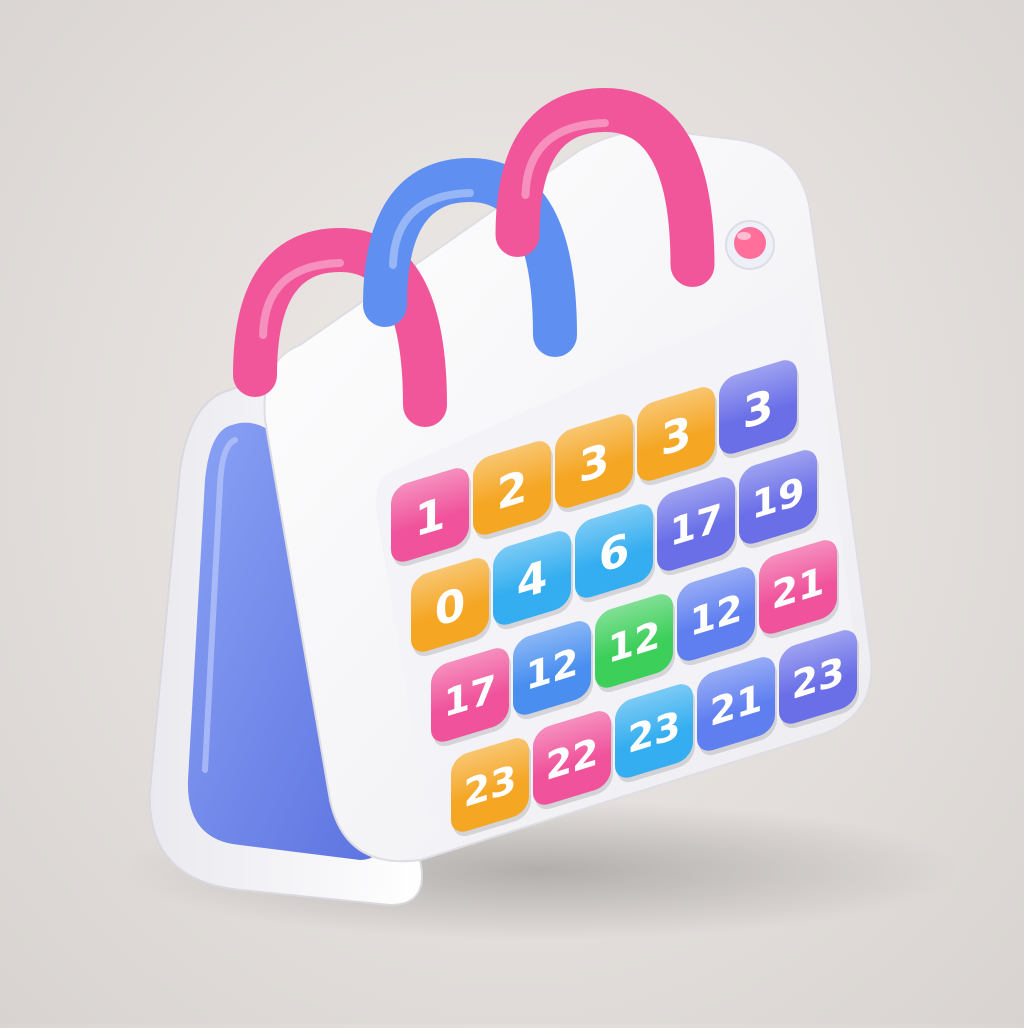 This screenshot has height=1028, width=1024. Describe the element at coordinates (512, 489) in the screenshot. I see `date-tile-label: 2` at that location.